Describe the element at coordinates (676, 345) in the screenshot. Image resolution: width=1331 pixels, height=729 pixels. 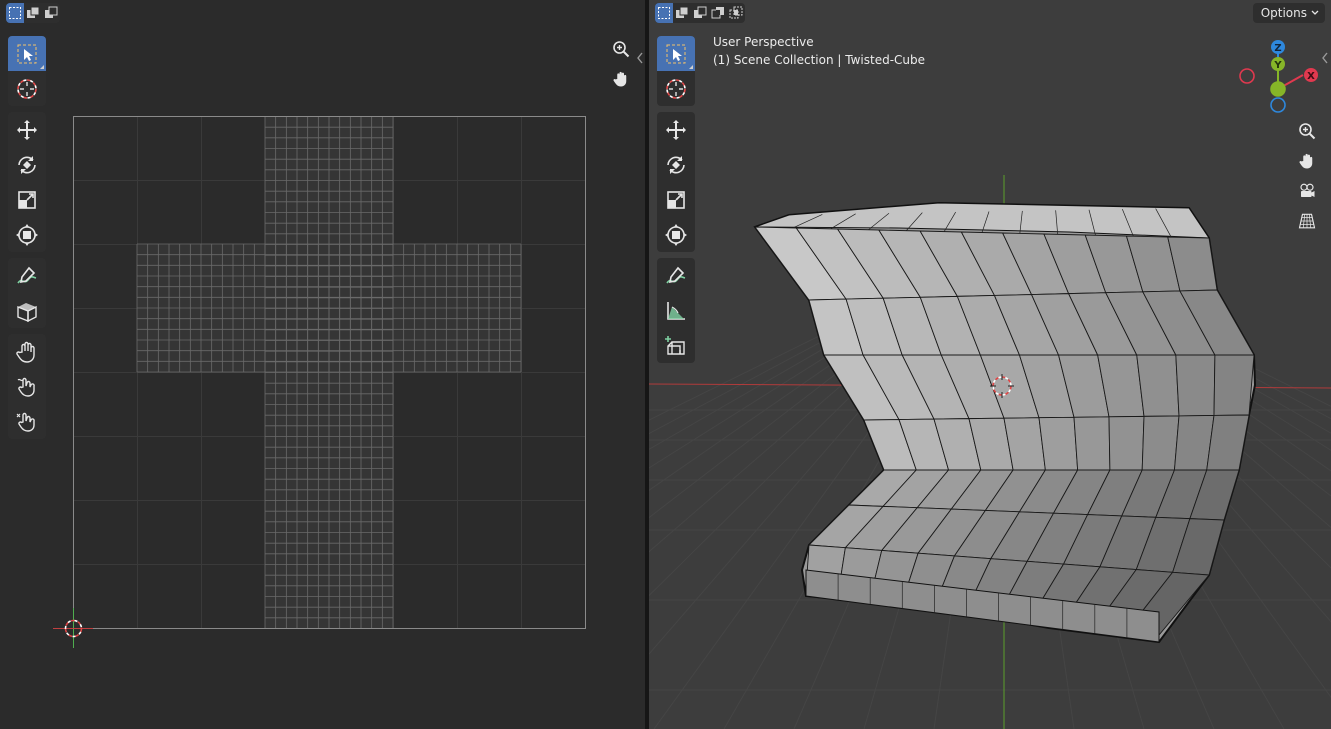
I see `add-cube-tool` at that location.